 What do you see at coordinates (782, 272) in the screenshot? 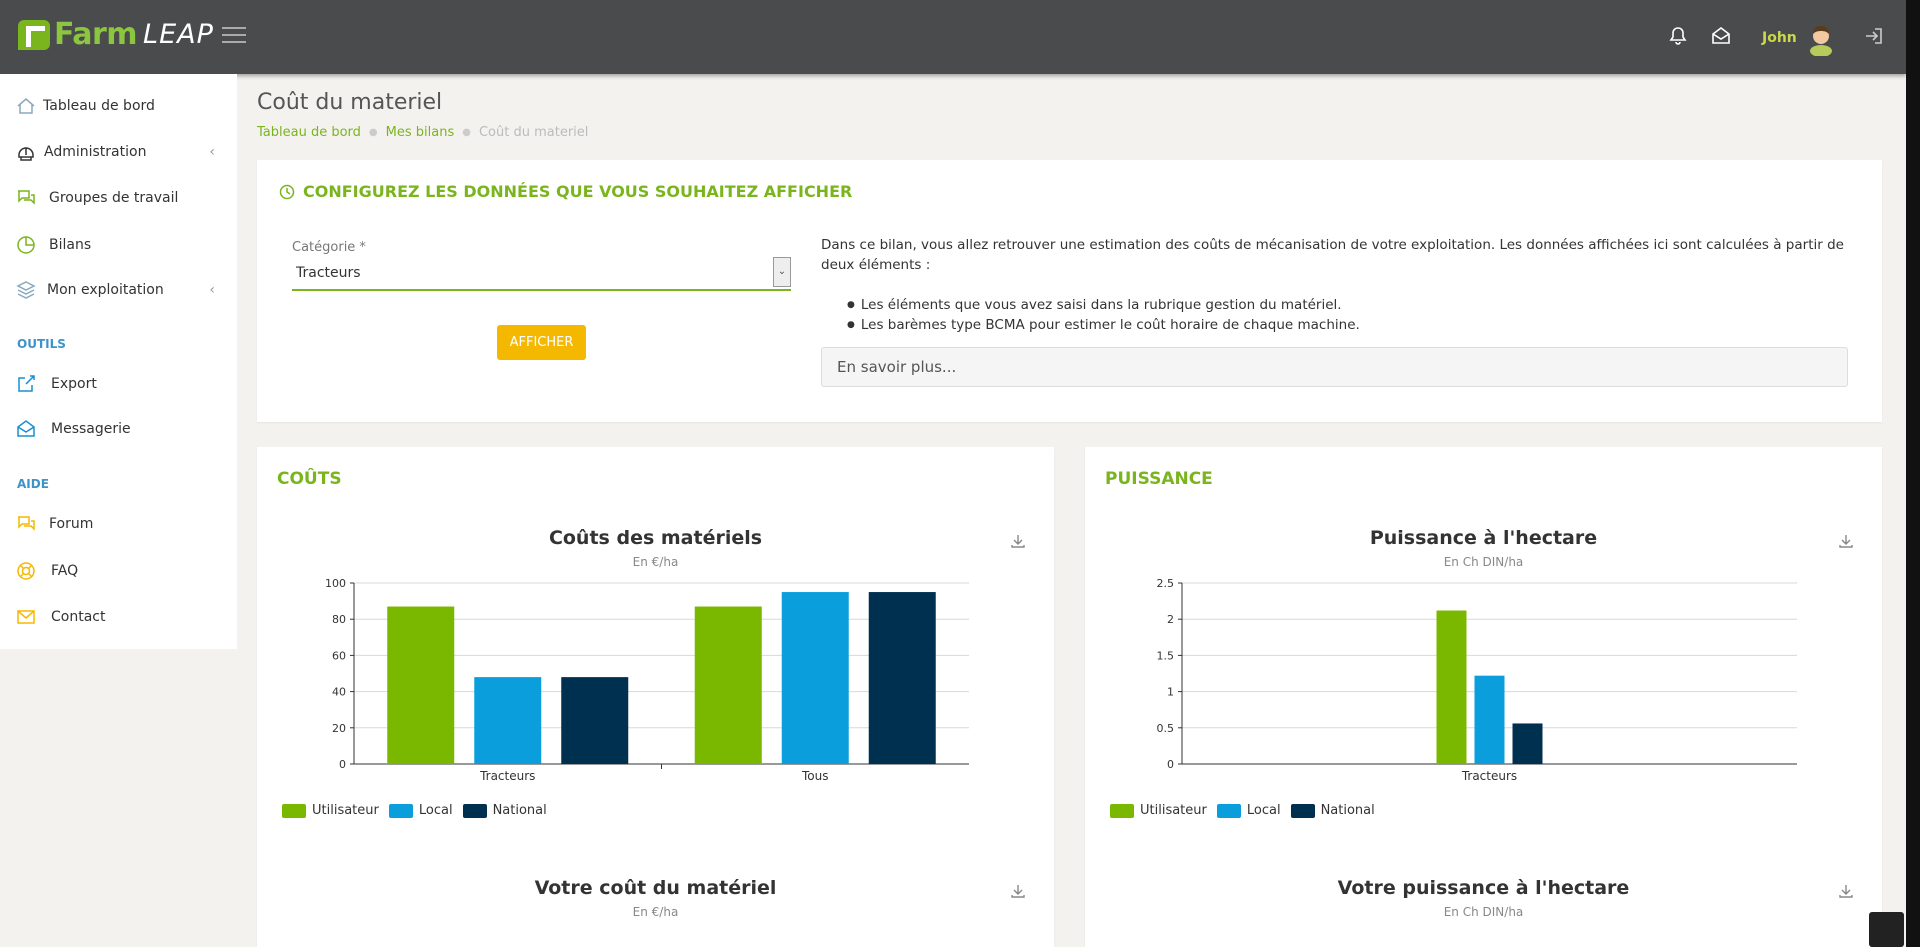
I see `chevron-down-icon: ⌄` at bounding box center [782, 272].